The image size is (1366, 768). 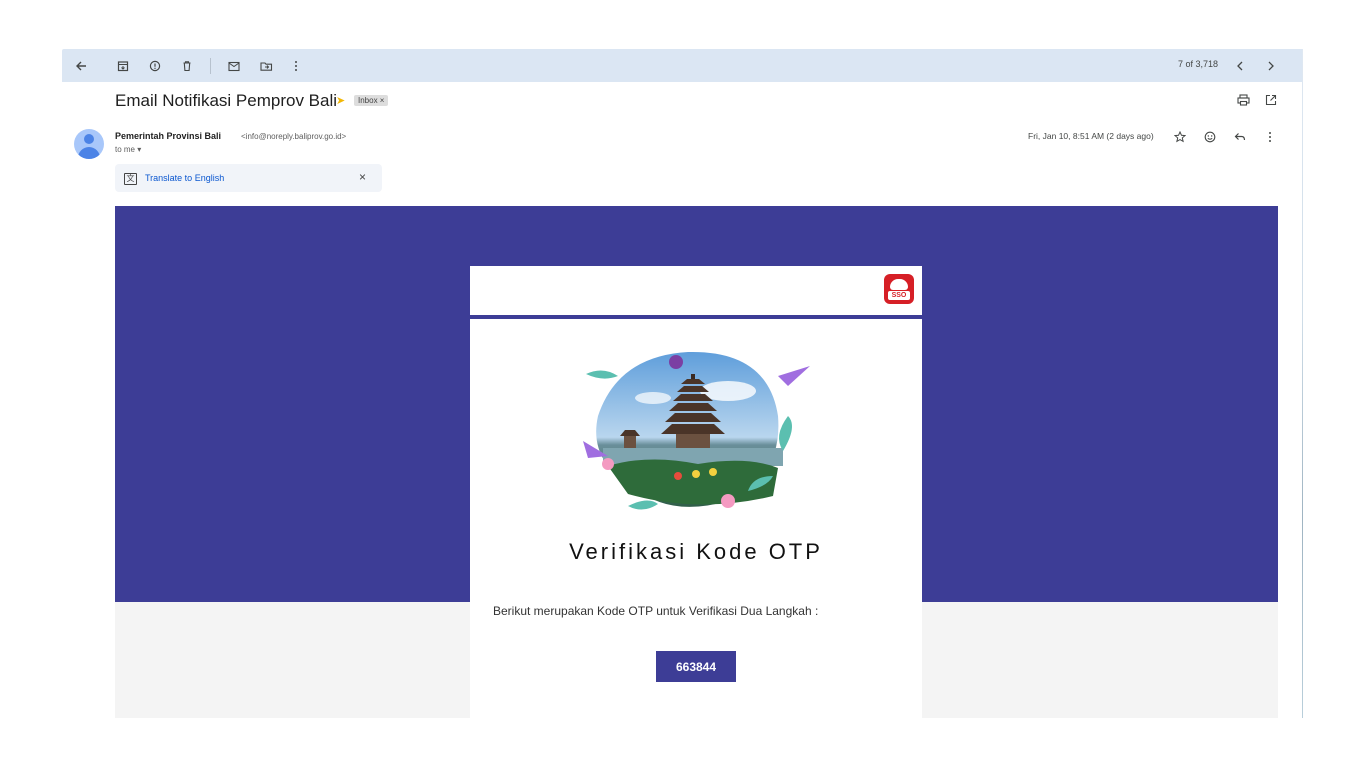 I want to click on newer-chevron-left-icon, so click(x=1240, y=66).